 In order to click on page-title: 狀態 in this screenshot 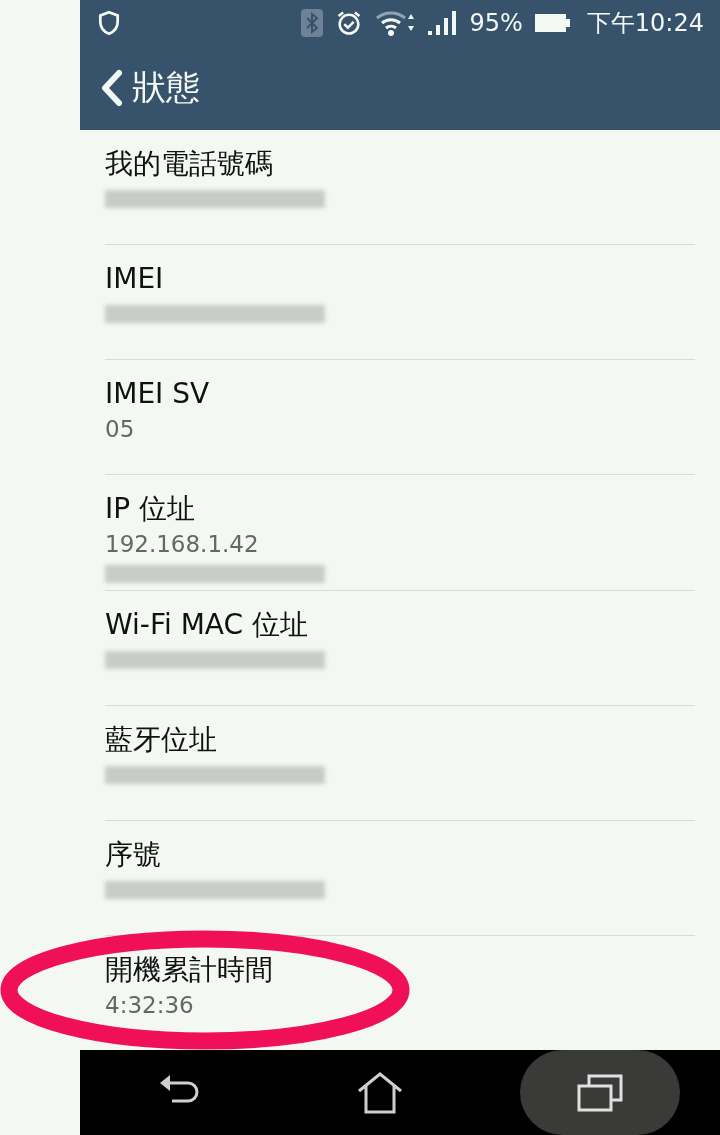, I will do `click(166, 87)`.